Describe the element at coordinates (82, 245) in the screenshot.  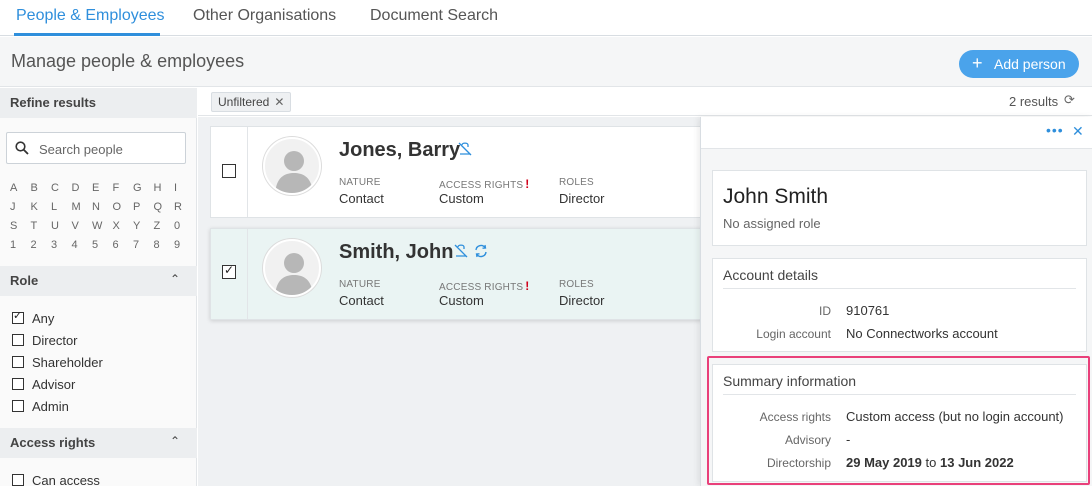
I see `alphabet-letter: 4` at that location.